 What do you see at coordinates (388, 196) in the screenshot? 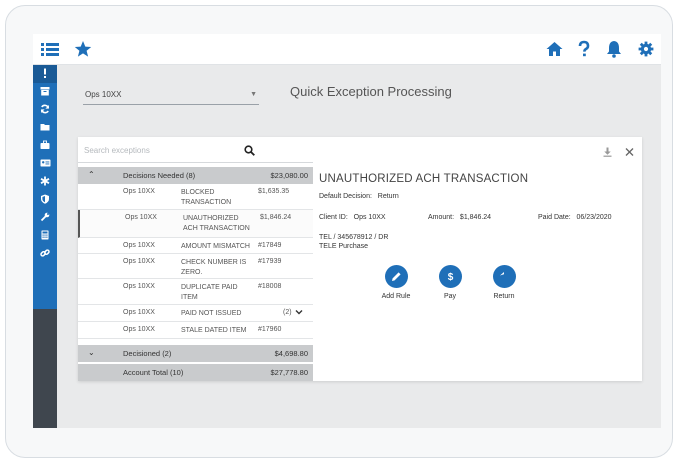
I see `default-decision-value: Return` at bounding box center [388, 196].